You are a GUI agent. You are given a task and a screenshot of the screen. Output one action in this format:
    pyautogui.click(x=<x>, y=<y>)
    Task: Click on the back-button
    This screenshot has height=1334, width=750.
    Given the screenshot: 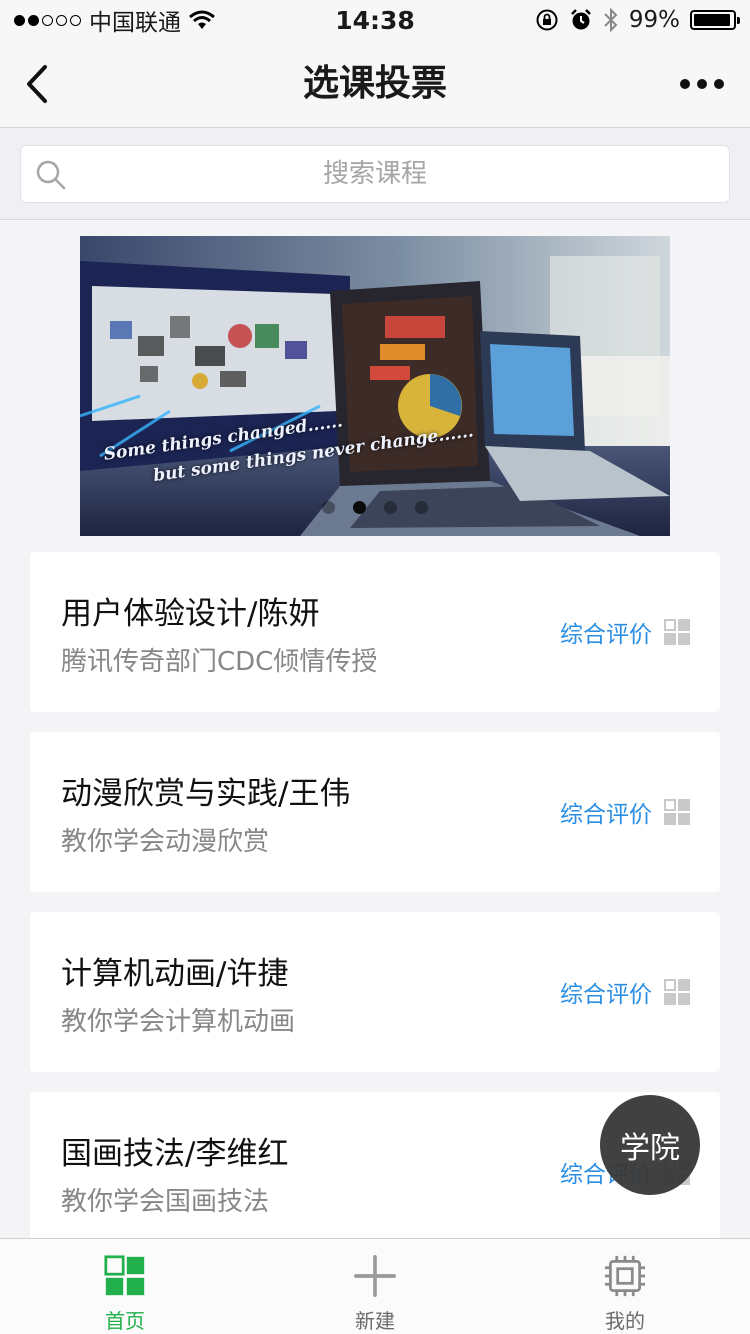 What is the action you would take?
    pyautogui.click(x=36, y=84)
    